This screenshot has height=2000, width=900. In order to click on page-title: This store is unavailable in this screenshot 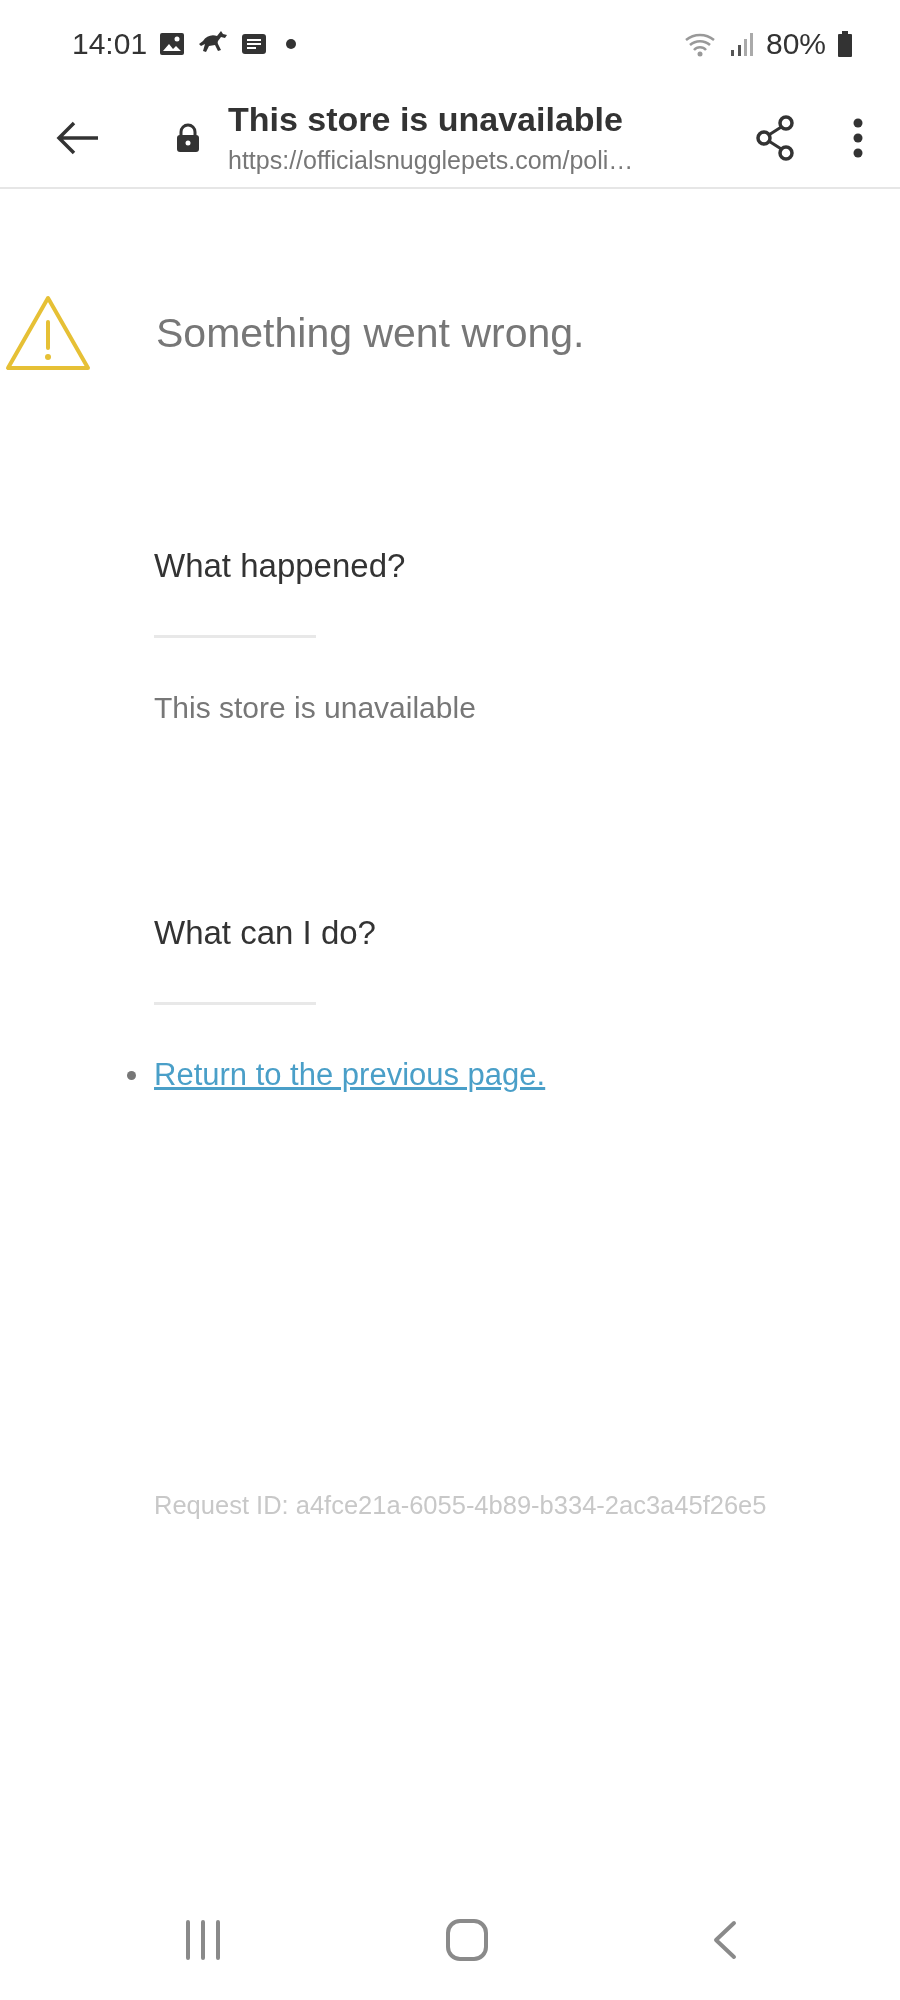, I will do `click(426, 118)`.